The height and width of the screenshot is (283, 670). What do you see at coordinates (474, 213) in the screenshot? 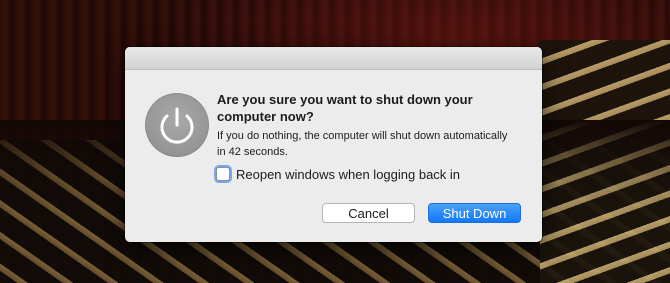
I see `shut-down-button: Shut Down` at bounding box center [474, 213].